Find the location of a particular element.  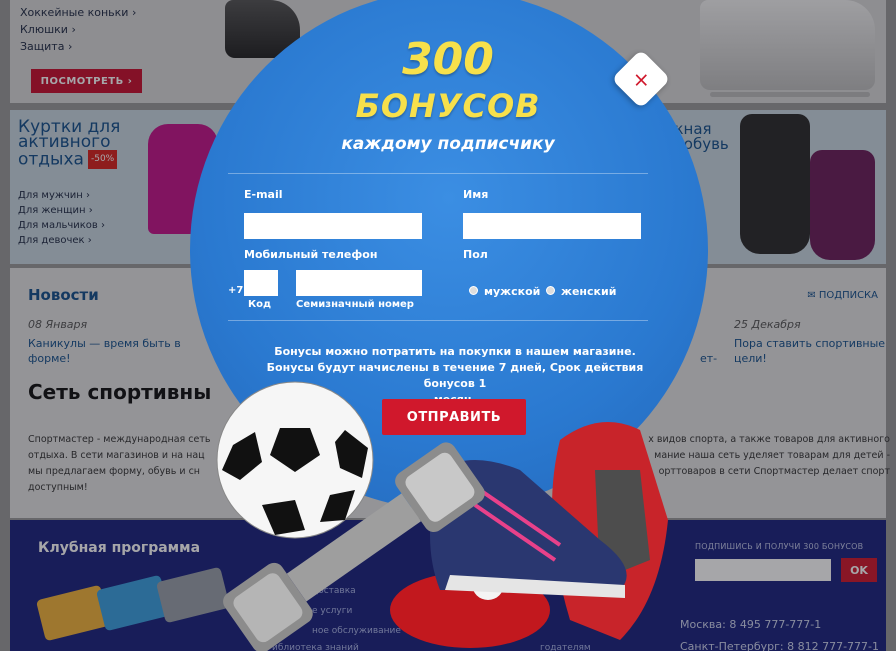

name-input is located at coordinates (552, 226).